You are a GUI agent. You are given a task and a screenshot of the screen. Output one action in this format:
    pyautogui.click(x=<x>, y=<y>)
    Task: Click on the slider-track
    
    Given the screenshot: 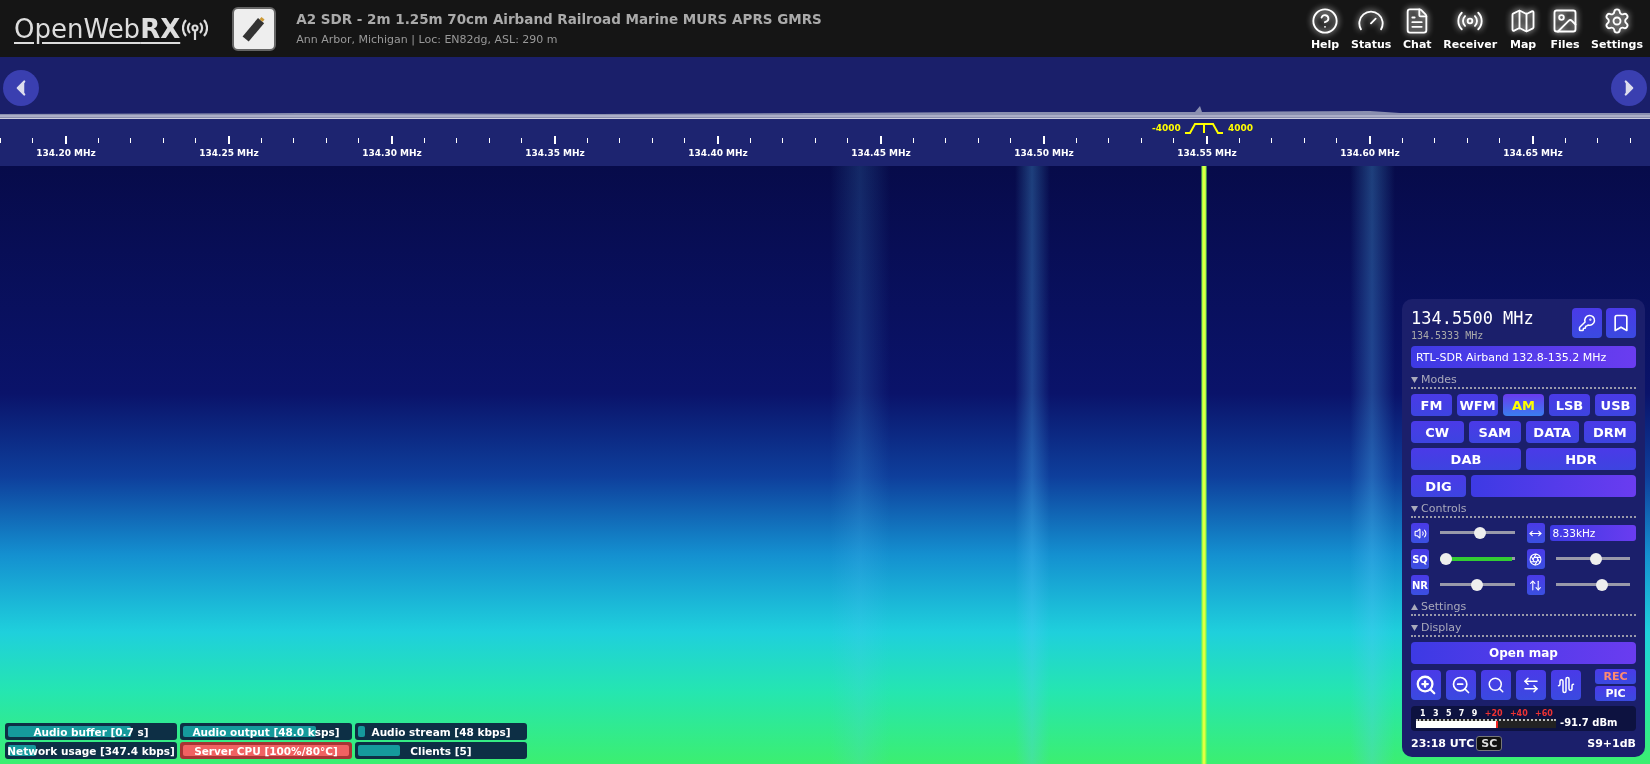 What is the action you would take?
    pyautogui.click(x=1477, y=559)
    